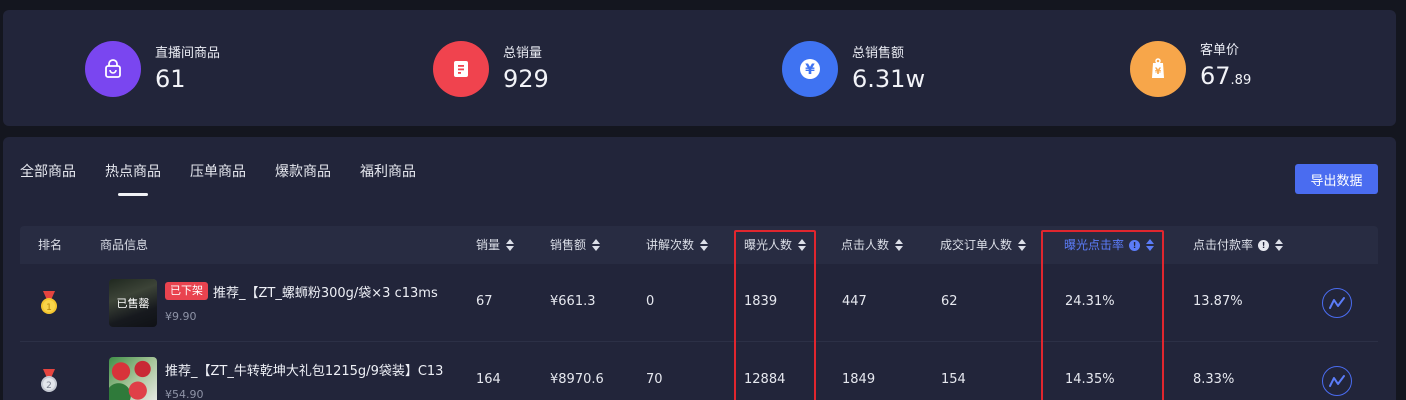 The image size is (1406, 400). I want to click on stat-value: 6.31w, so click(889, 78).